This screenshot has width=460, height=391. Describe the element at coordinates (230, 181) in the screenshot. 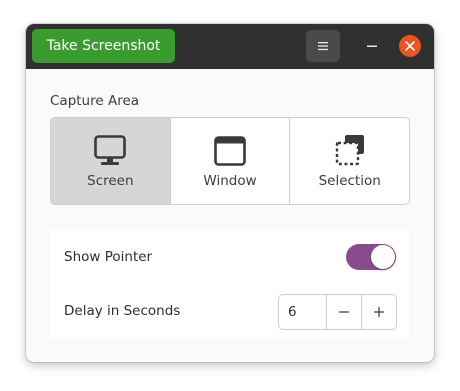

I see `capture-option-label: Window` at that location.